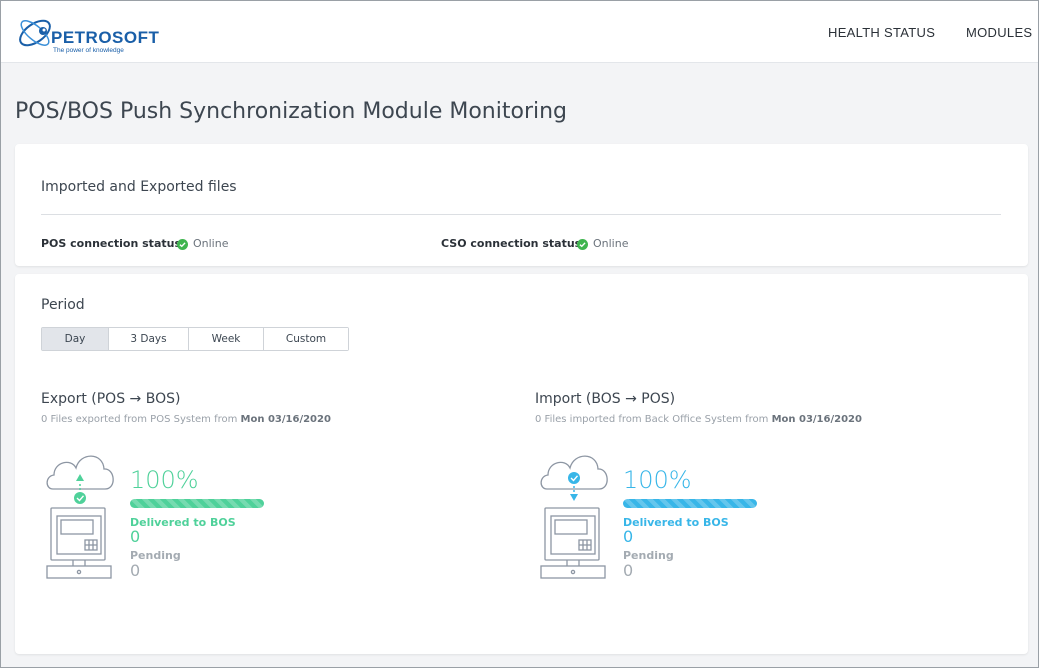 This screenshot has height=668, width=1039. What do you see at coordinates (628, 536) in the screenshot?
I see `import-delivered-value: 0` at bounding box center [628, 536].